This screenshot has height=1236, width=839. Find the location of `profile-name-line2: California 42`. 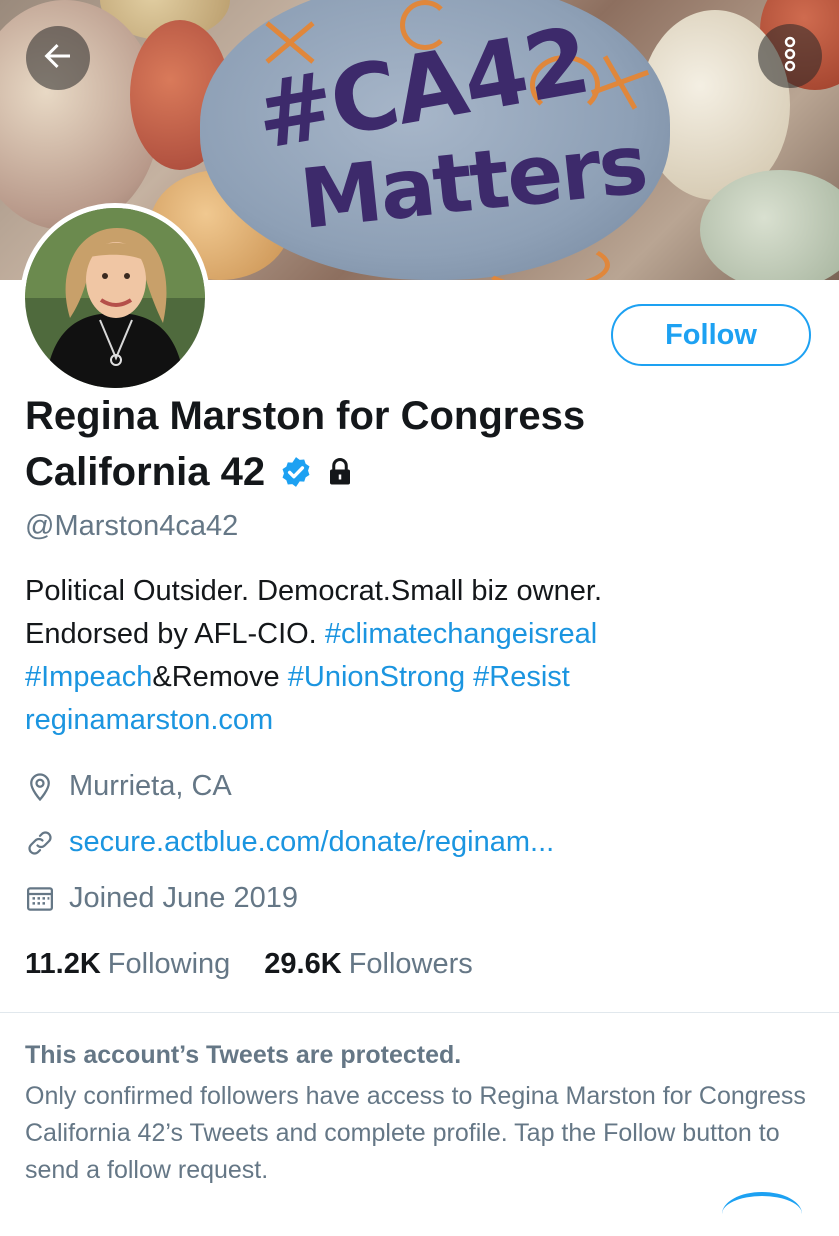

profile-name-line2: California 42 is located at coordinates (145, 472).